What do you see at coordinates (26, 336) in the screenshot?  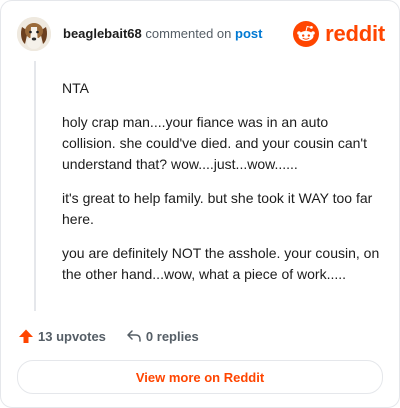 I see `upvote-arrow-icon` at bounding box center [26, 336].